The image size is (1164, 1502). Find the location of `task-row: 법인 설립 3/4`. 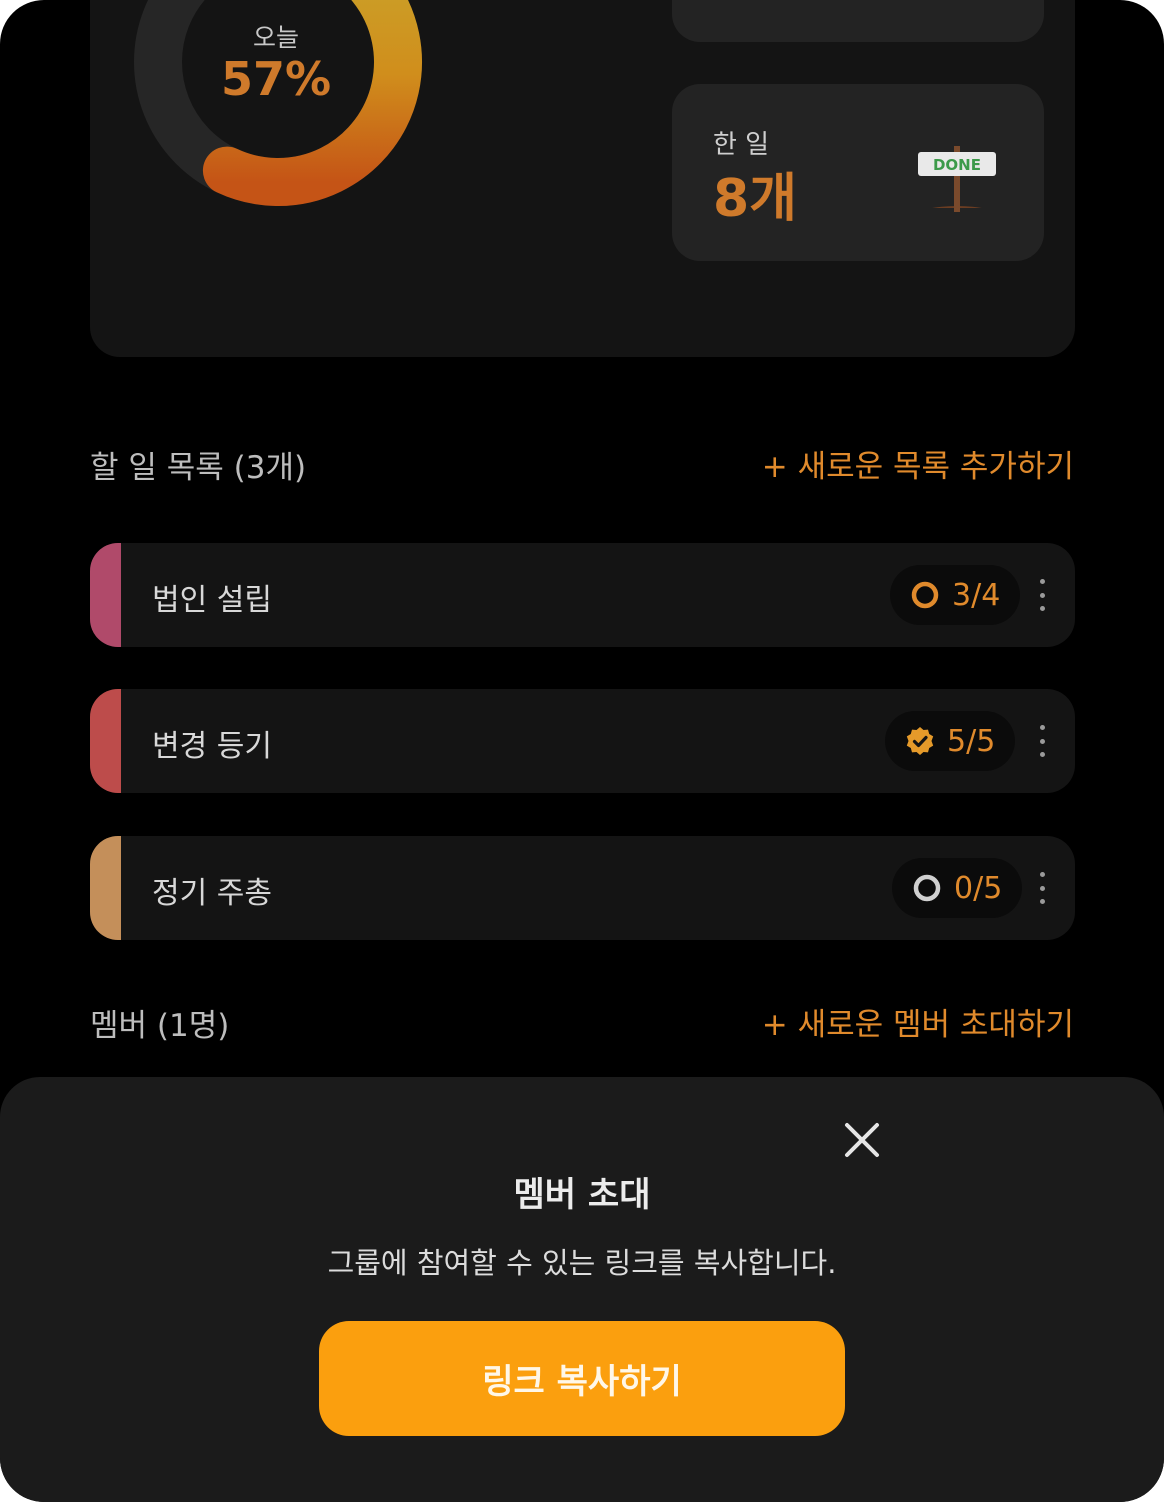

task-row: 법인 설립 3/4 is located at coordinates (582, 595).